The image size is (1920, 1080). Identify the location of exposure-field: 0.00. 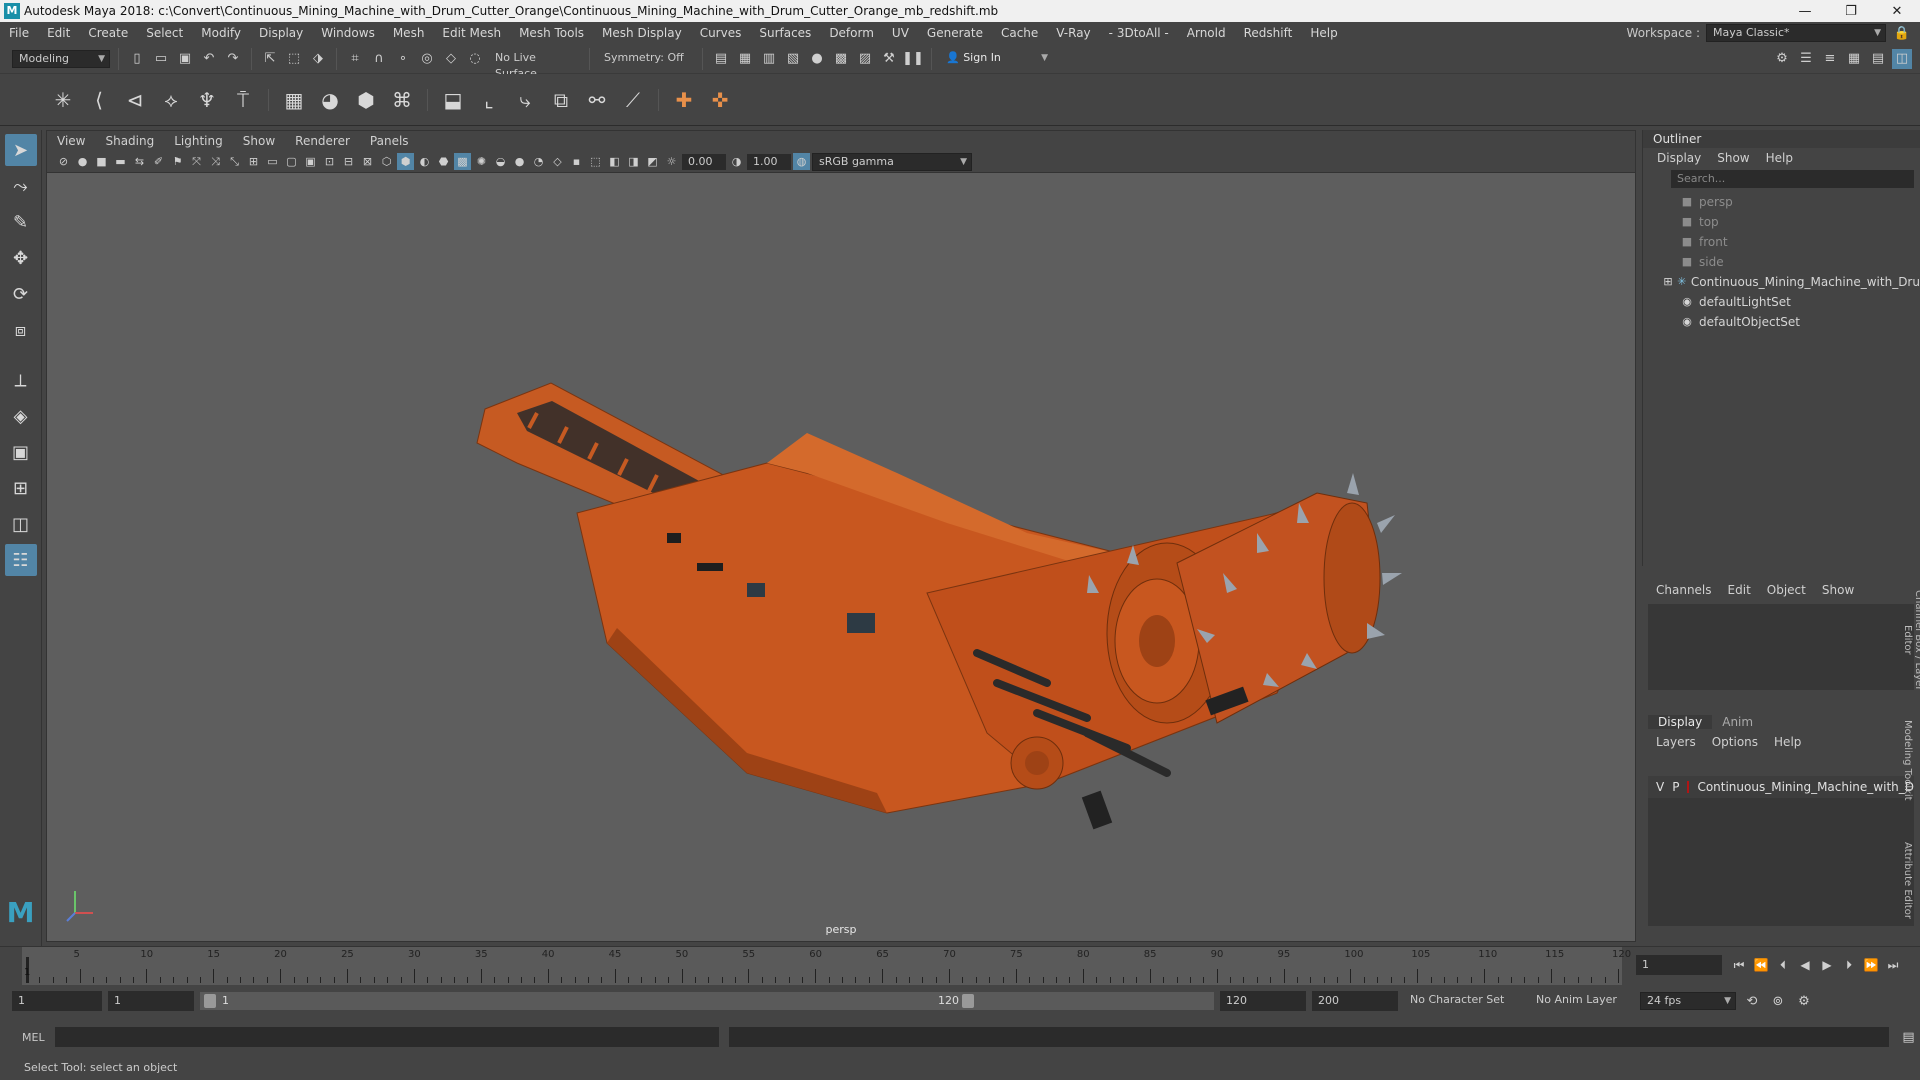
(704, 161).